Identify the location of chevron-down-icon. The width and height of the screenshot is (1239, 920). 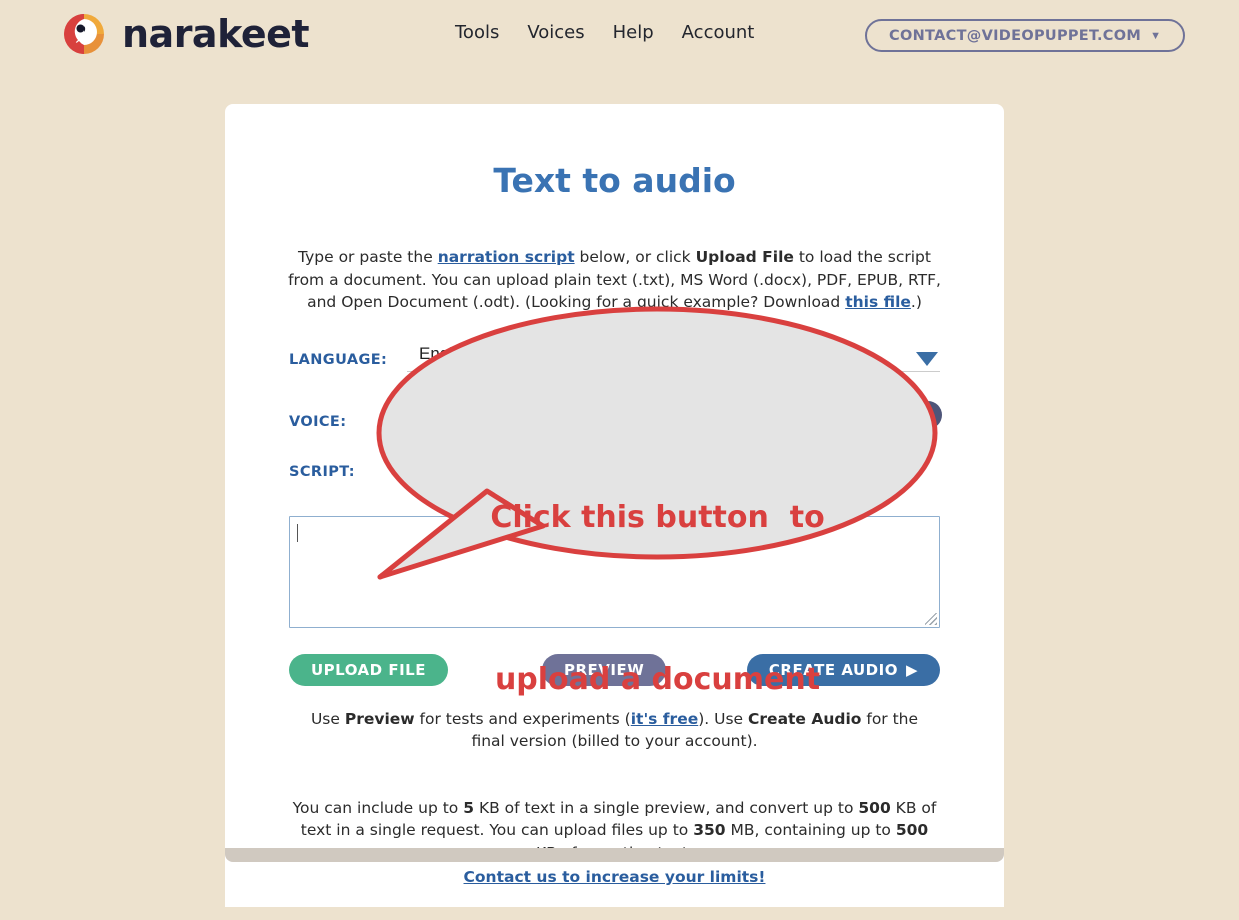
(927, 358).